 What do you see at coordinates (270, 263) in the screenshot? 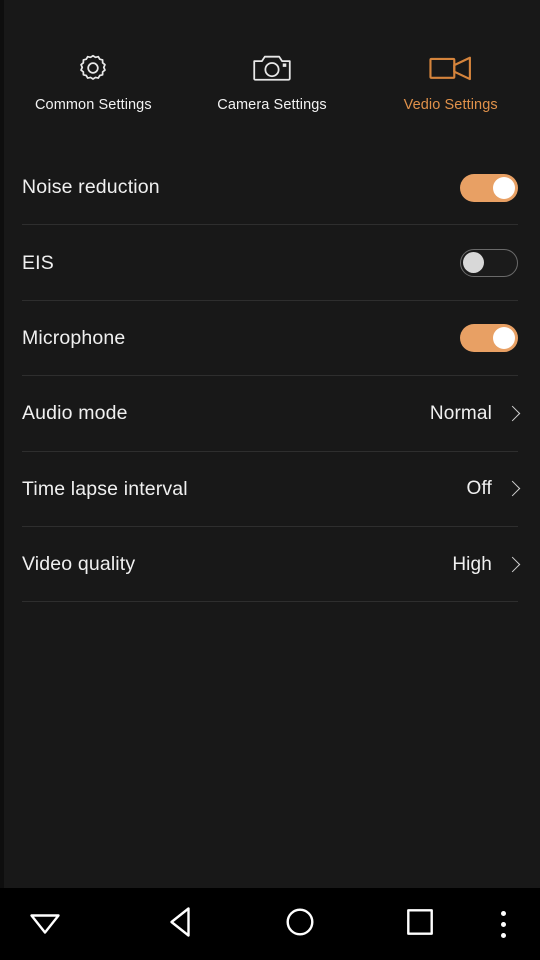
I see `settings-row-eis: EIS` at bounding box center [270, 263].